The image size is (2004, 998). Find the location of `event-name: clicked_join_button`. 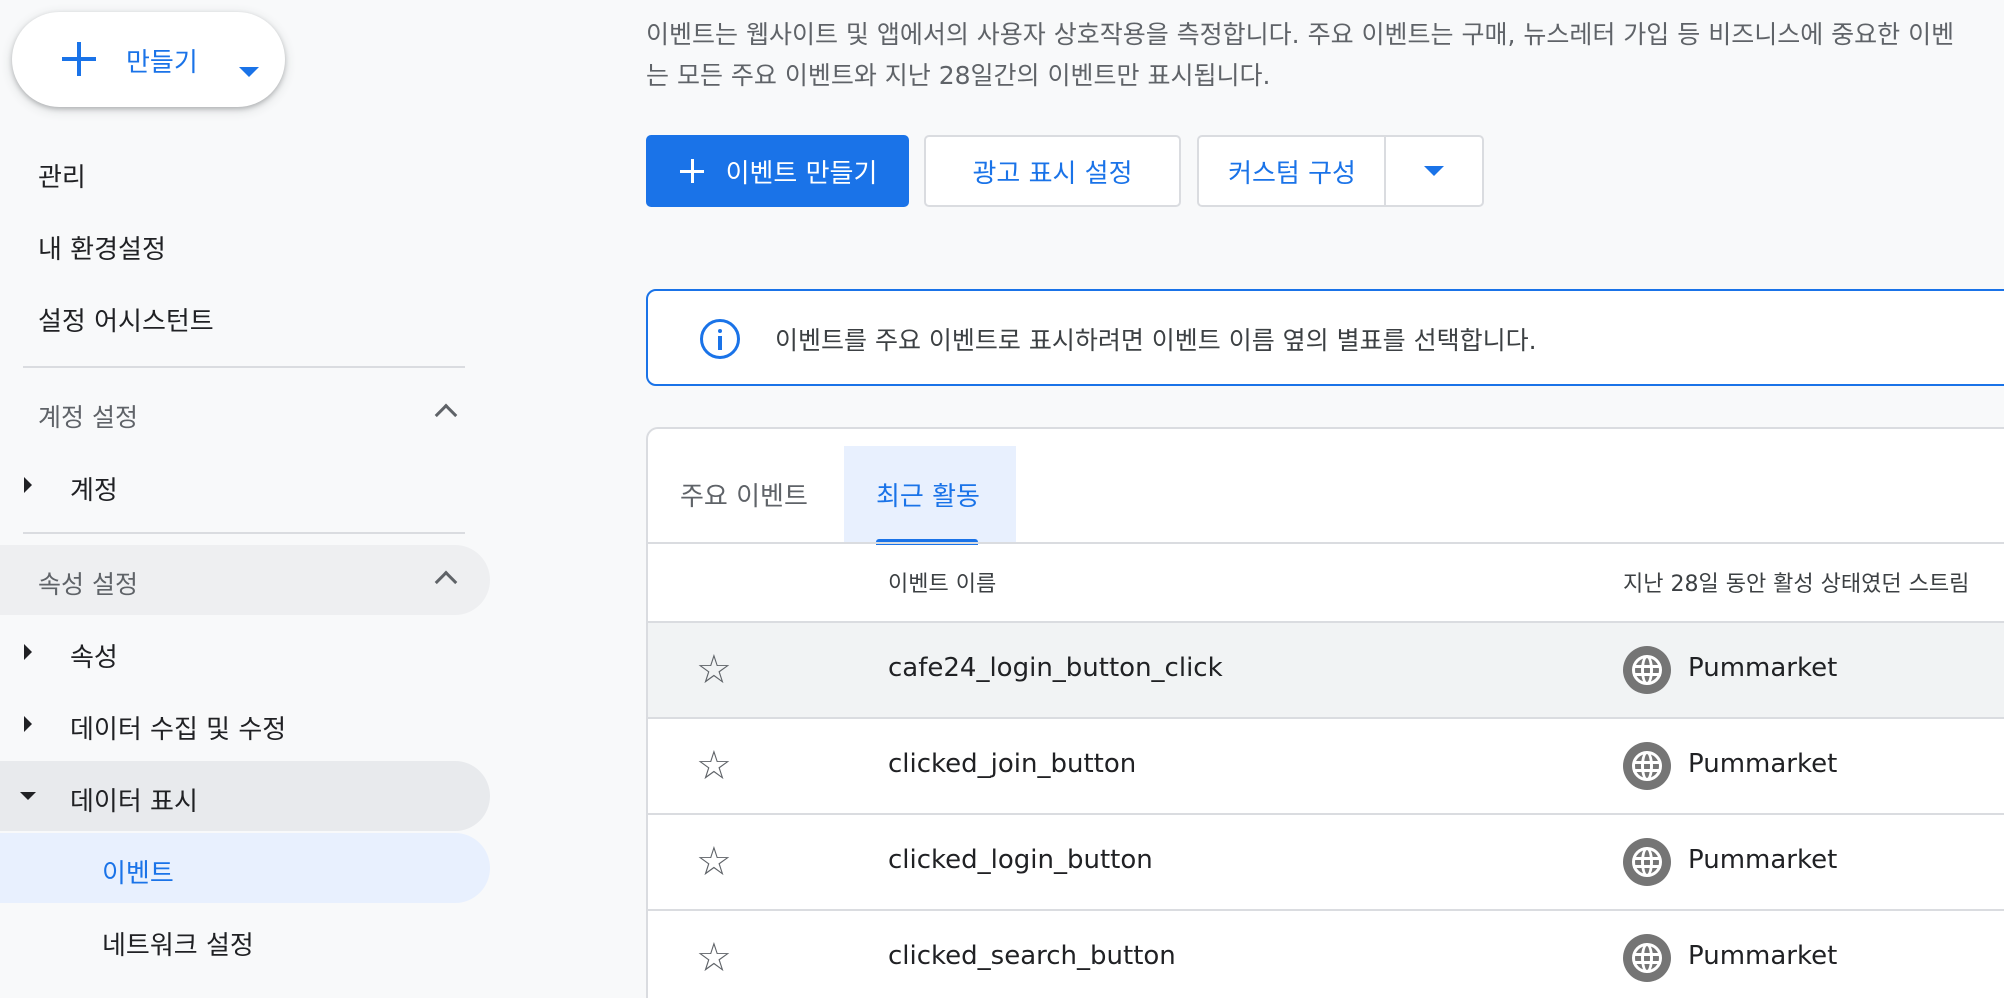

event-name: clicked_join_button is located at coordinates (1012, 764).